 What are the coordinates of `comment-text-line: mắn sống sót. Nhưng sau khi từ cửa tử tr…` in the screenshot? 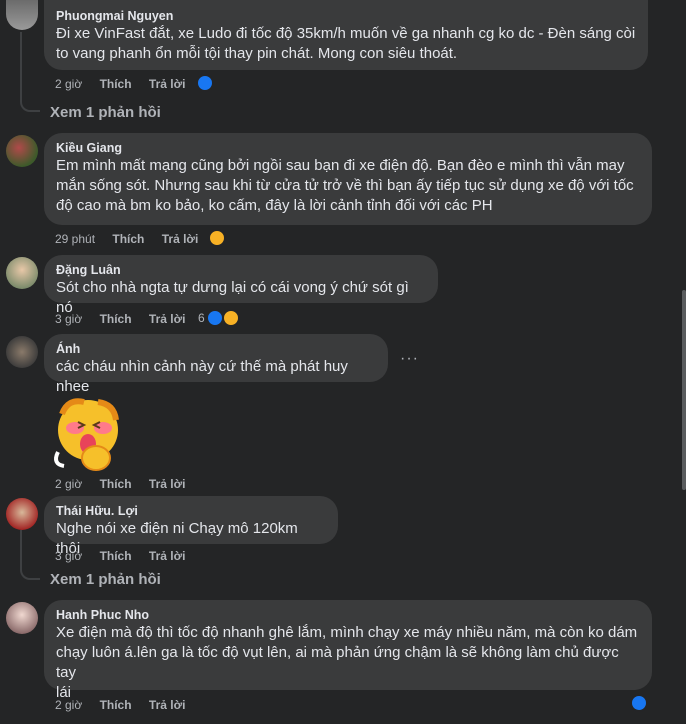 It's located at (345, 185).